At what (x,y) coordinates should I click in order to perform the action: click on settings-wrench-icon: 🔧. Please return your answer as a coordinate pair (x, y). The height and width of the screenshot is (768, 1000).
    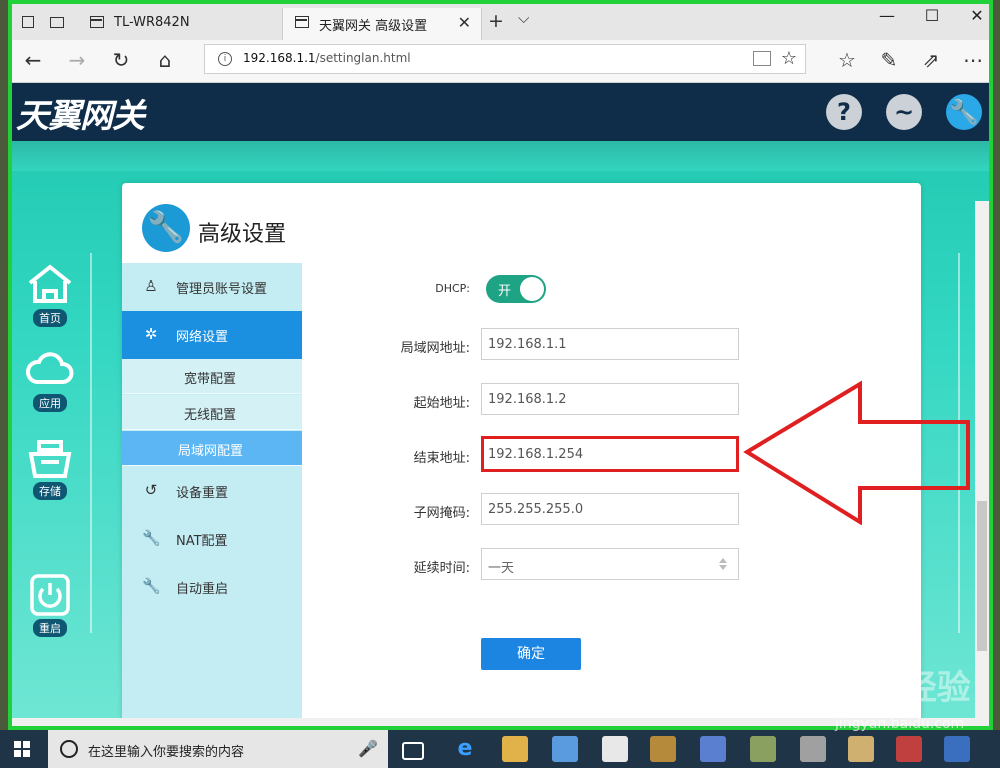
    Looking at the image, I should click on (964, 112).